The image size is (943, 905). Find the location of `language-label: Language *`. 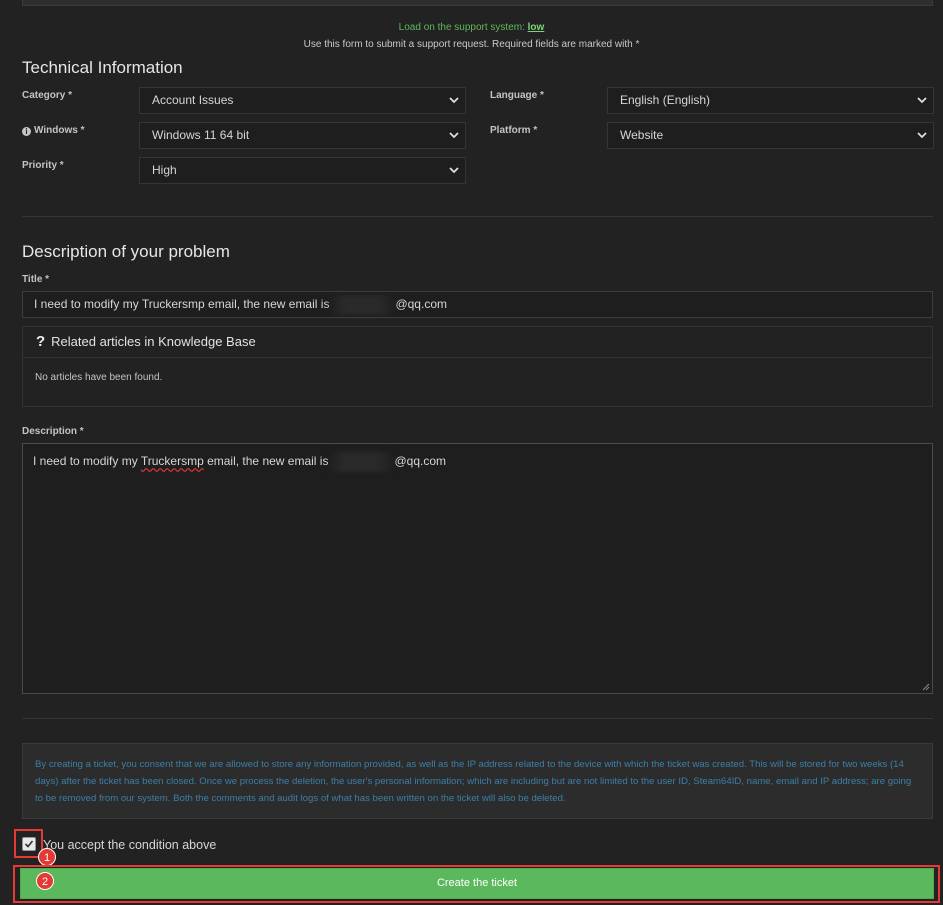

language-label: Language * is located at coordinates (517, 95).